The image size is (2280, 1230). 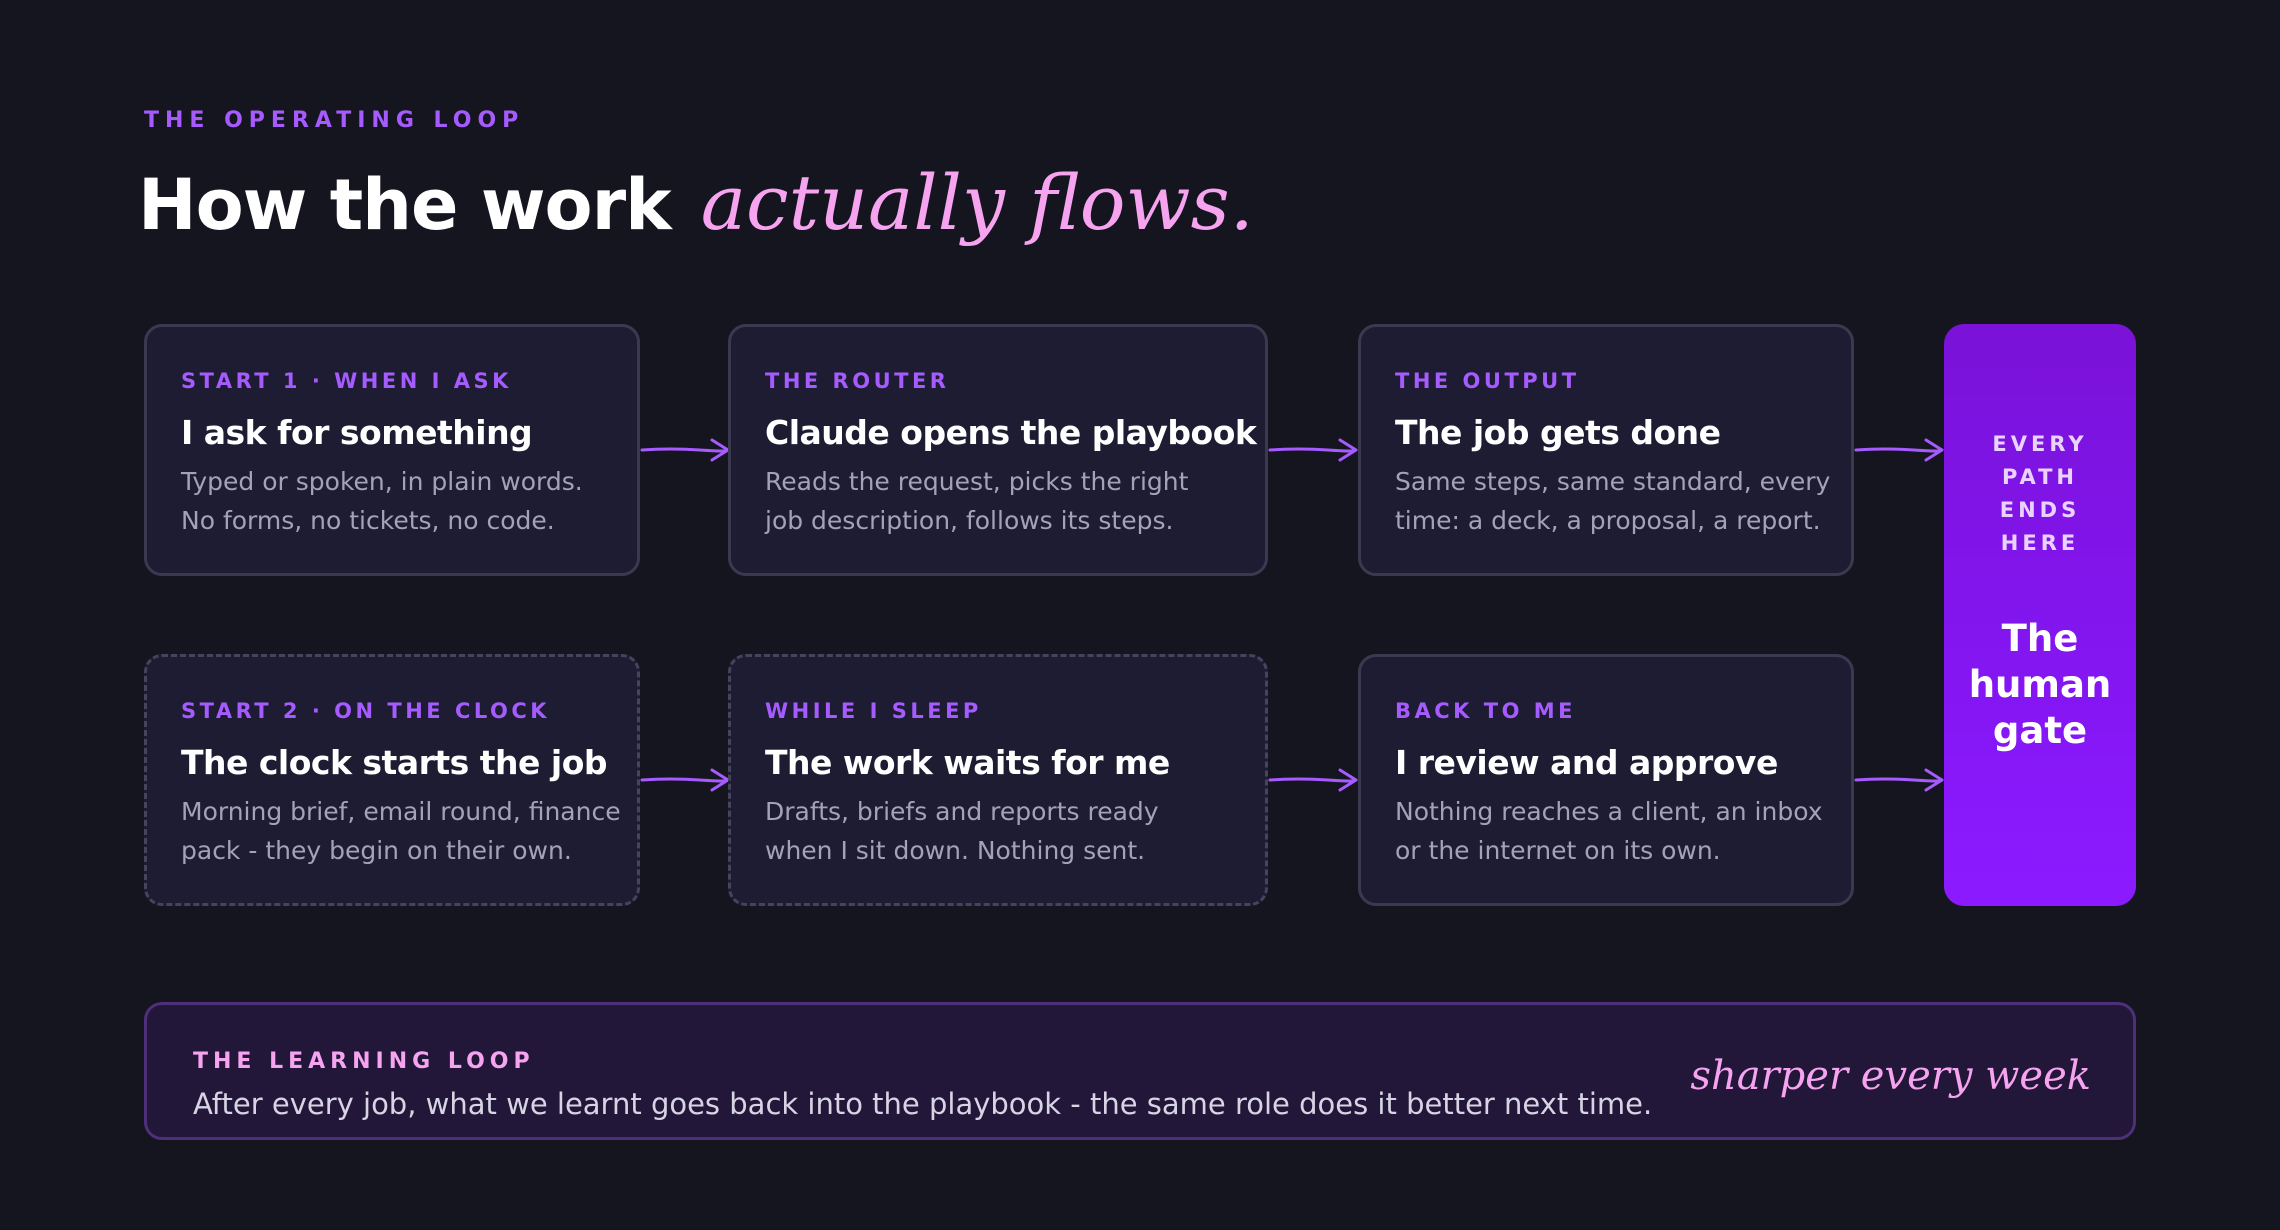 I want to click on gate-kicker-line: EVERY, so click(x=2040, y=444).